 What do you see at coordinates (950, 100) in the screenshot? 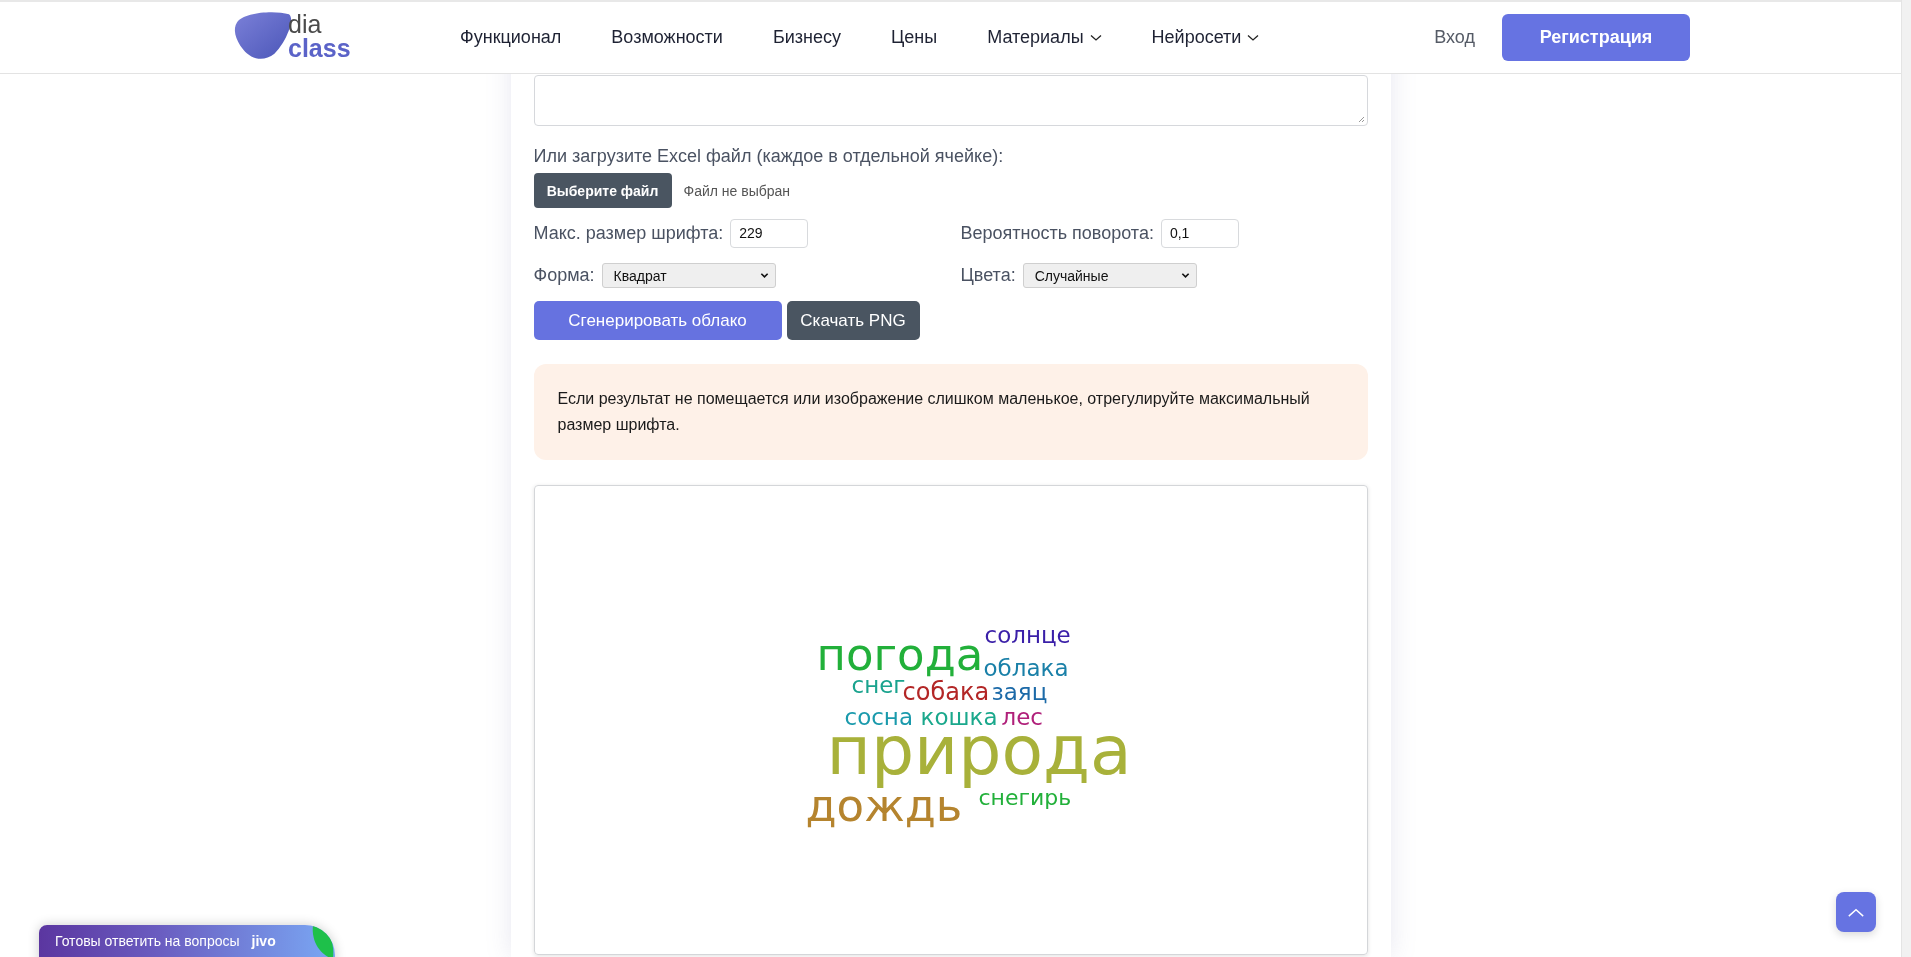
I see `text-area-field` at bounding box center [950, 100].